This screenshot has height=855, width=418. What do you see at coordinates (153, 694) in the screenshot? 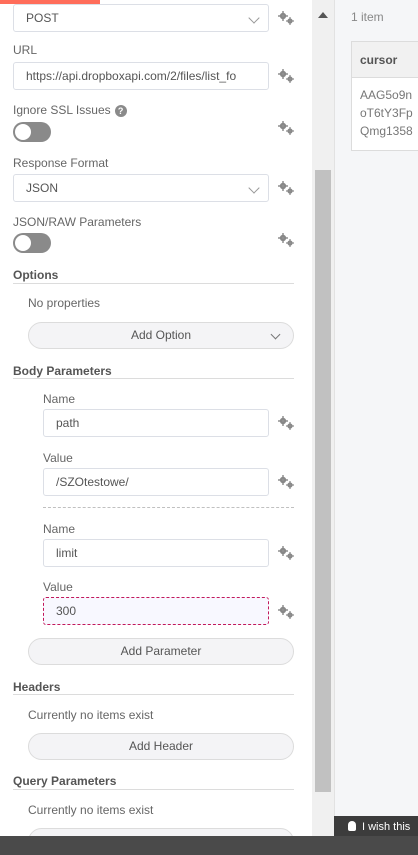
I see `headers-divider` at bounding box center [153, 694].